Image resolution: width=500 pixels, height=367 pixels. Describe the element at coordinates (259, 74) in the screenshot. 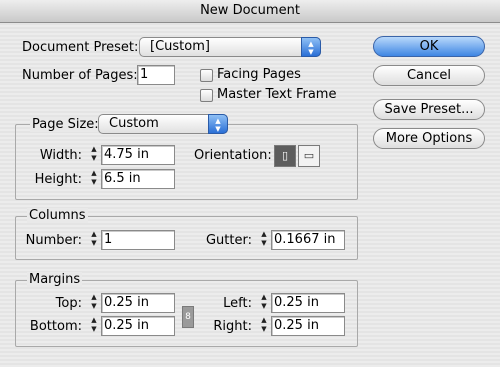

I see `facing-pages-label: Facing Pages` at that location.